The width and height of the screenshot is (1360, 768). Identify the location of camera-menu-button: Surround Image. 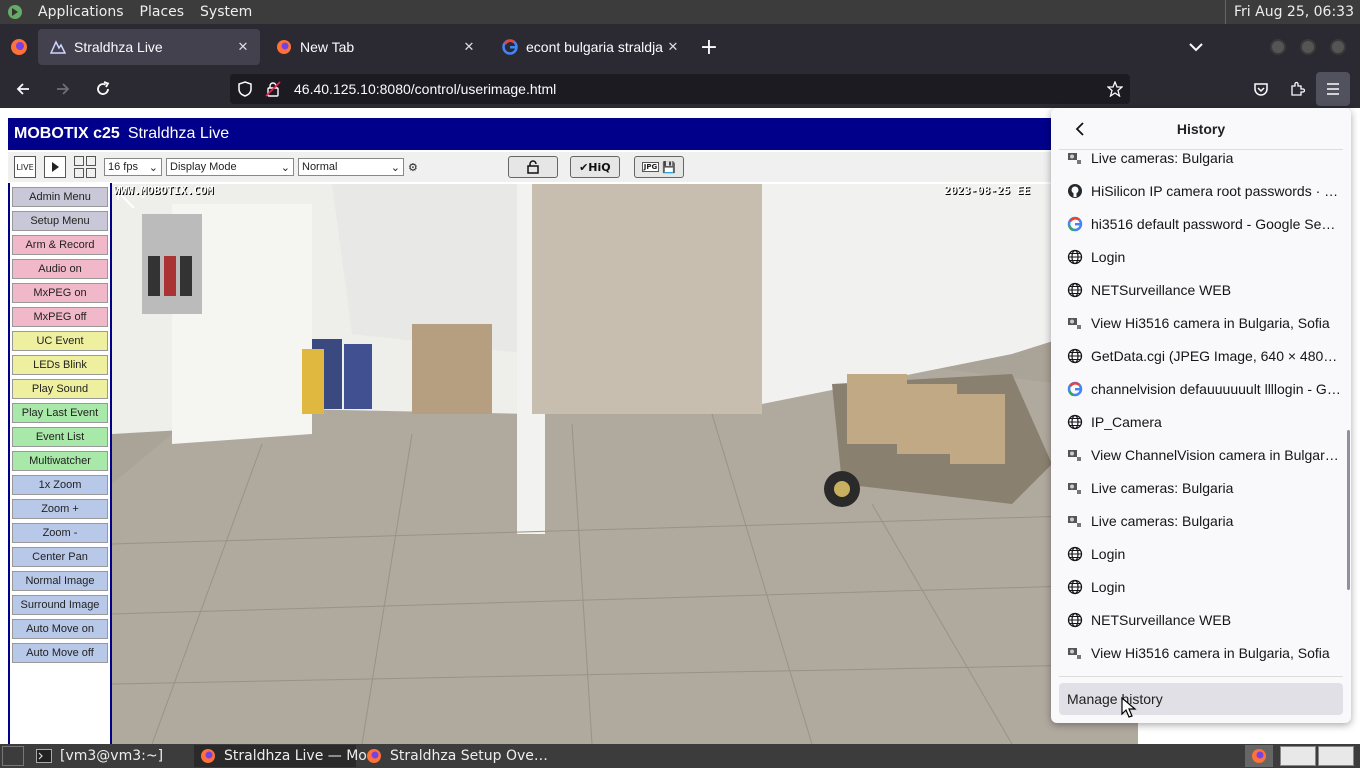
(60, 605).